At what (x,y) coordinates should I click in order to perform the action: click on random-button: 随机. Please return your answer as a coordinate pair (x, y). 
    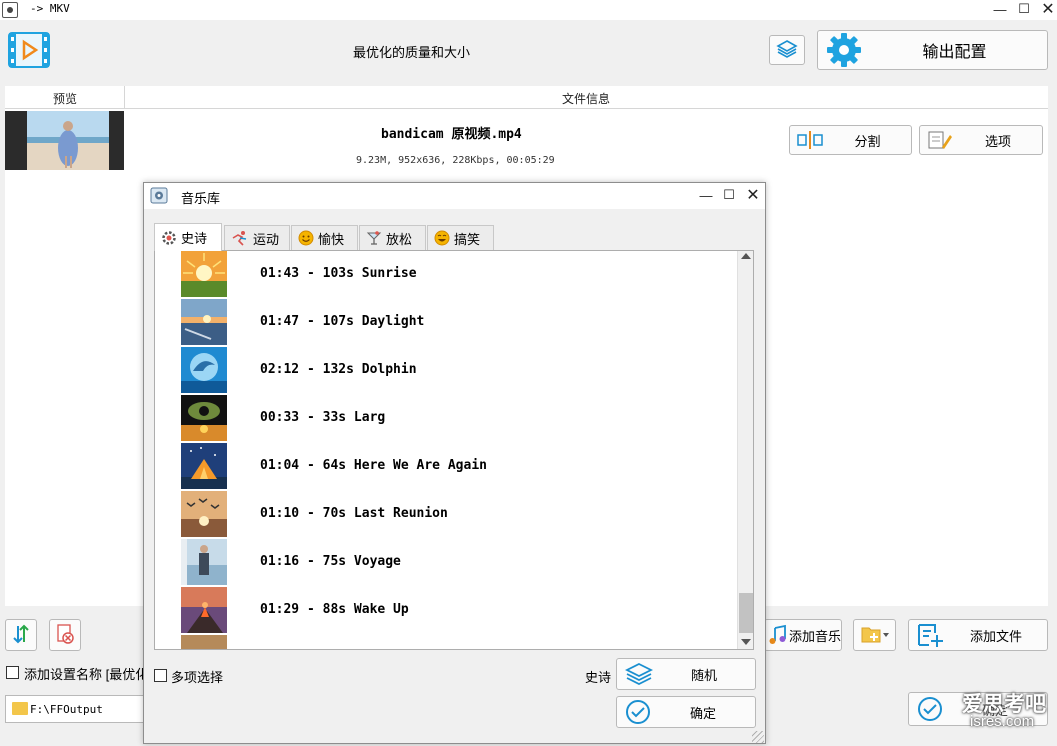
    Looking at the image, I should click on (686, 674).